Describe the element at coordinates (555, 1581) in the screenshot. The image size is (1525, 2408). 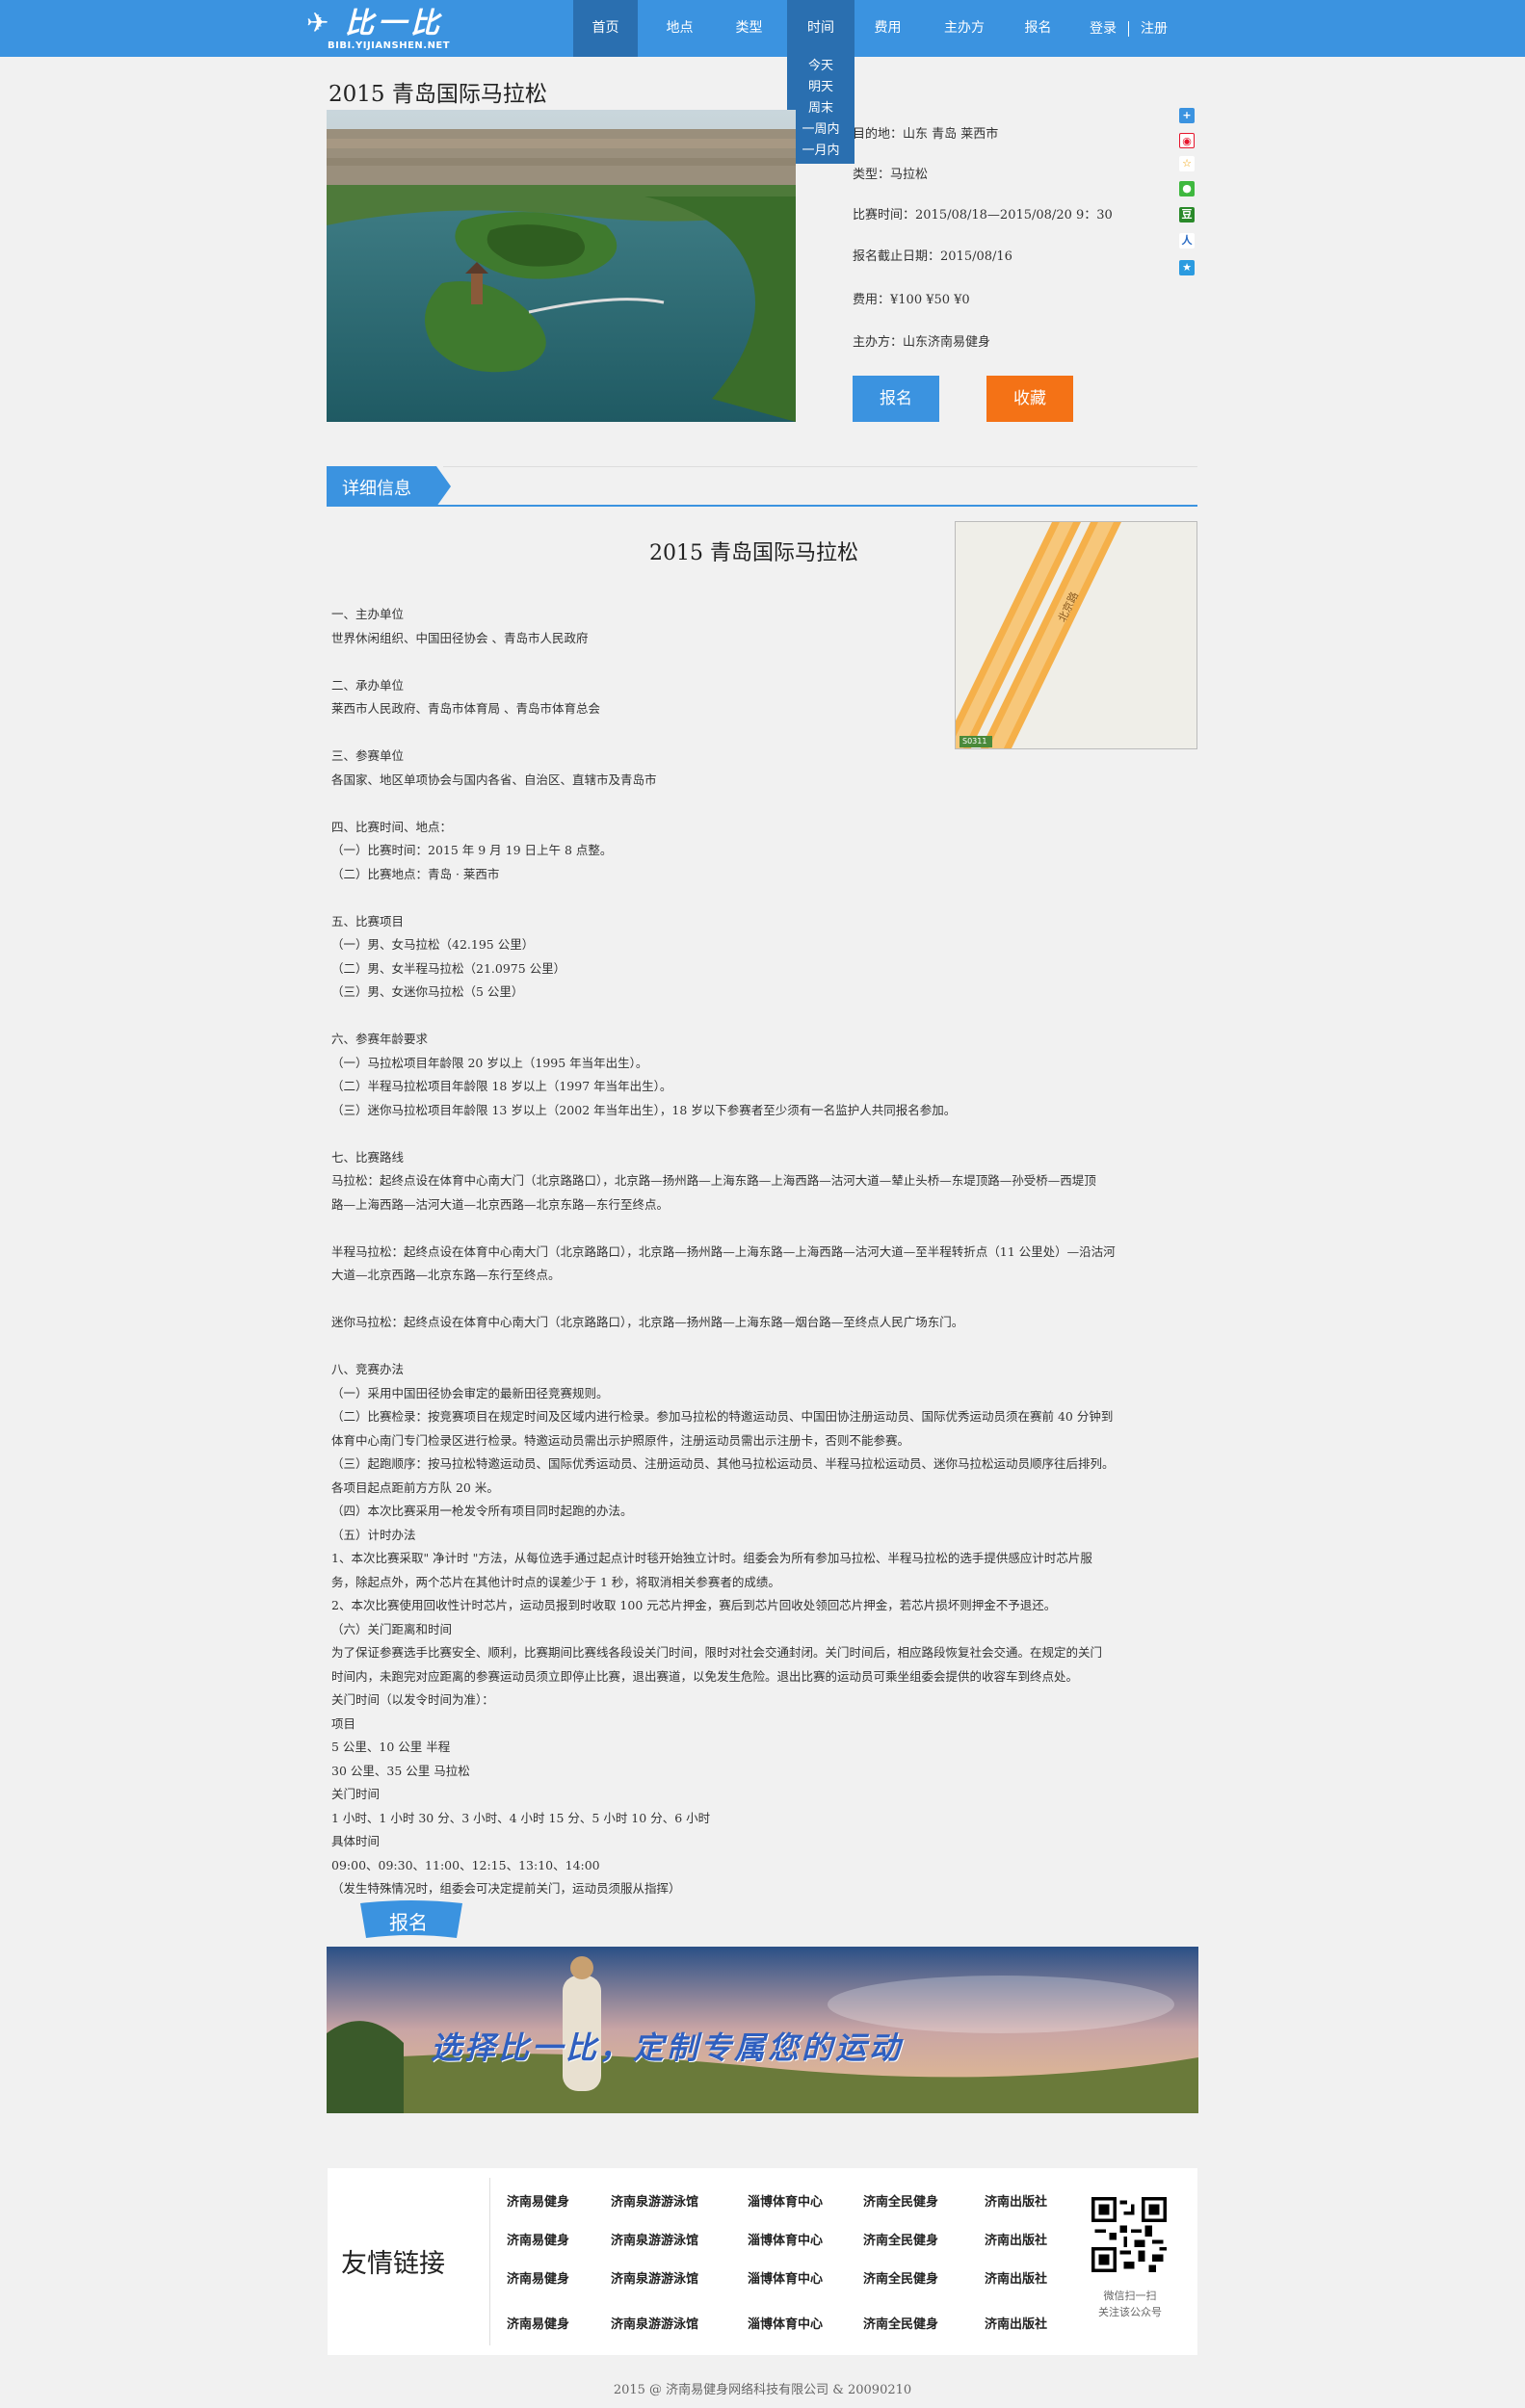
I see `article-line: 务，除起点外，两个芯片在其他计时点的误差少于 1 秒，将取消相关参赛者的成绩。` at that location.